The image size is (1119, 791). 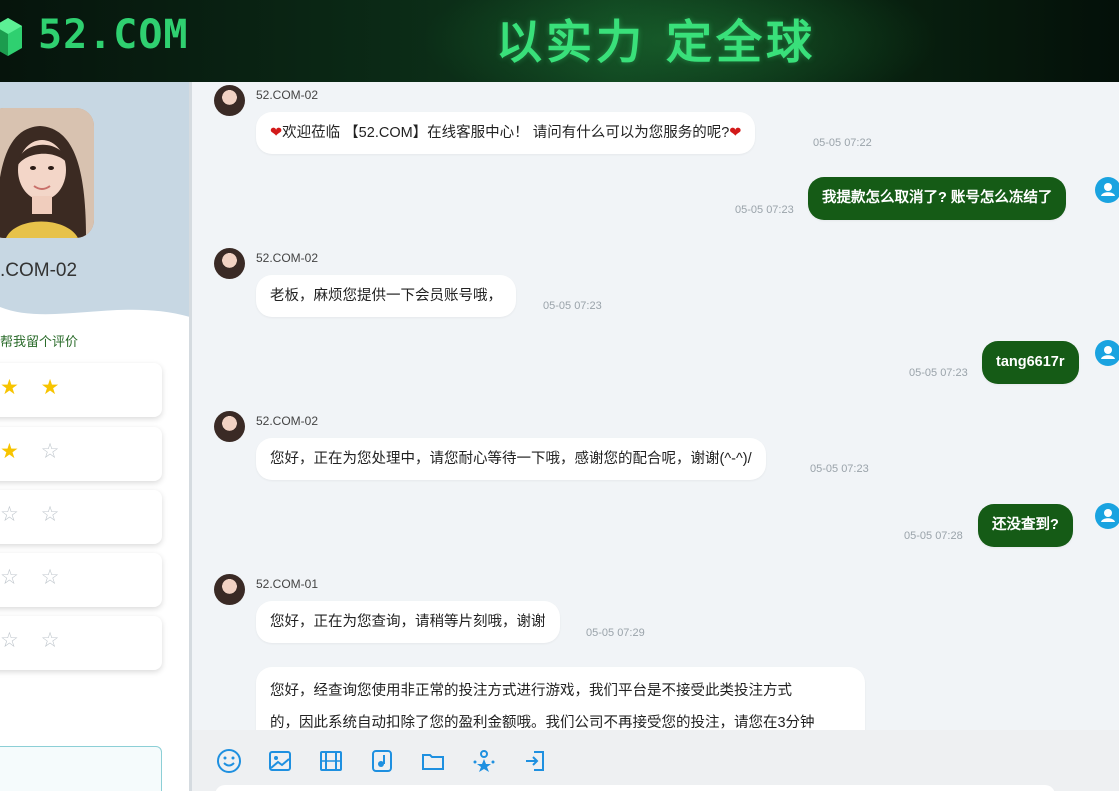 I want to click on rating-option-5: ★ ★, so click(x=81, y=390).